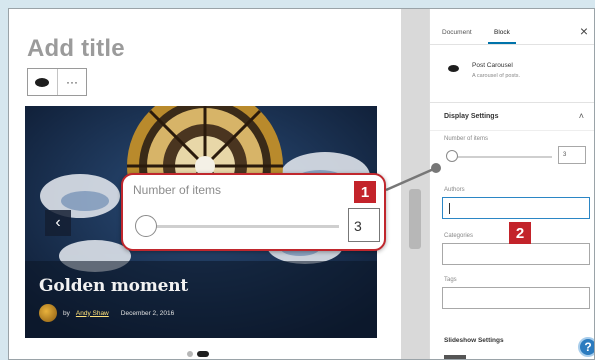  What do you see at coordinates (364, 225) in the screenshot?
I see `callout-number-input: 3` at bounding box center [364, 225].